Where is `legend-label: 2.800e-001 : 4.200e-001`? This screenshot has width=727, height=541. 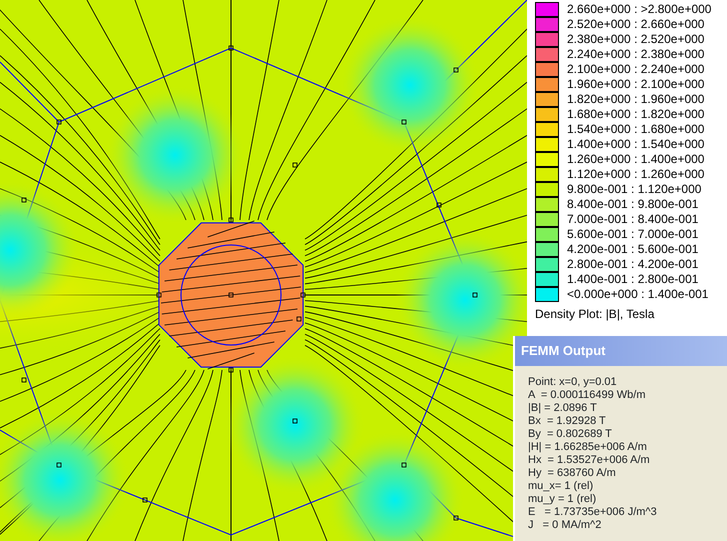 legend-label: 2.800e-001 : 4.200e-001 is located at coordinates (632, 264).